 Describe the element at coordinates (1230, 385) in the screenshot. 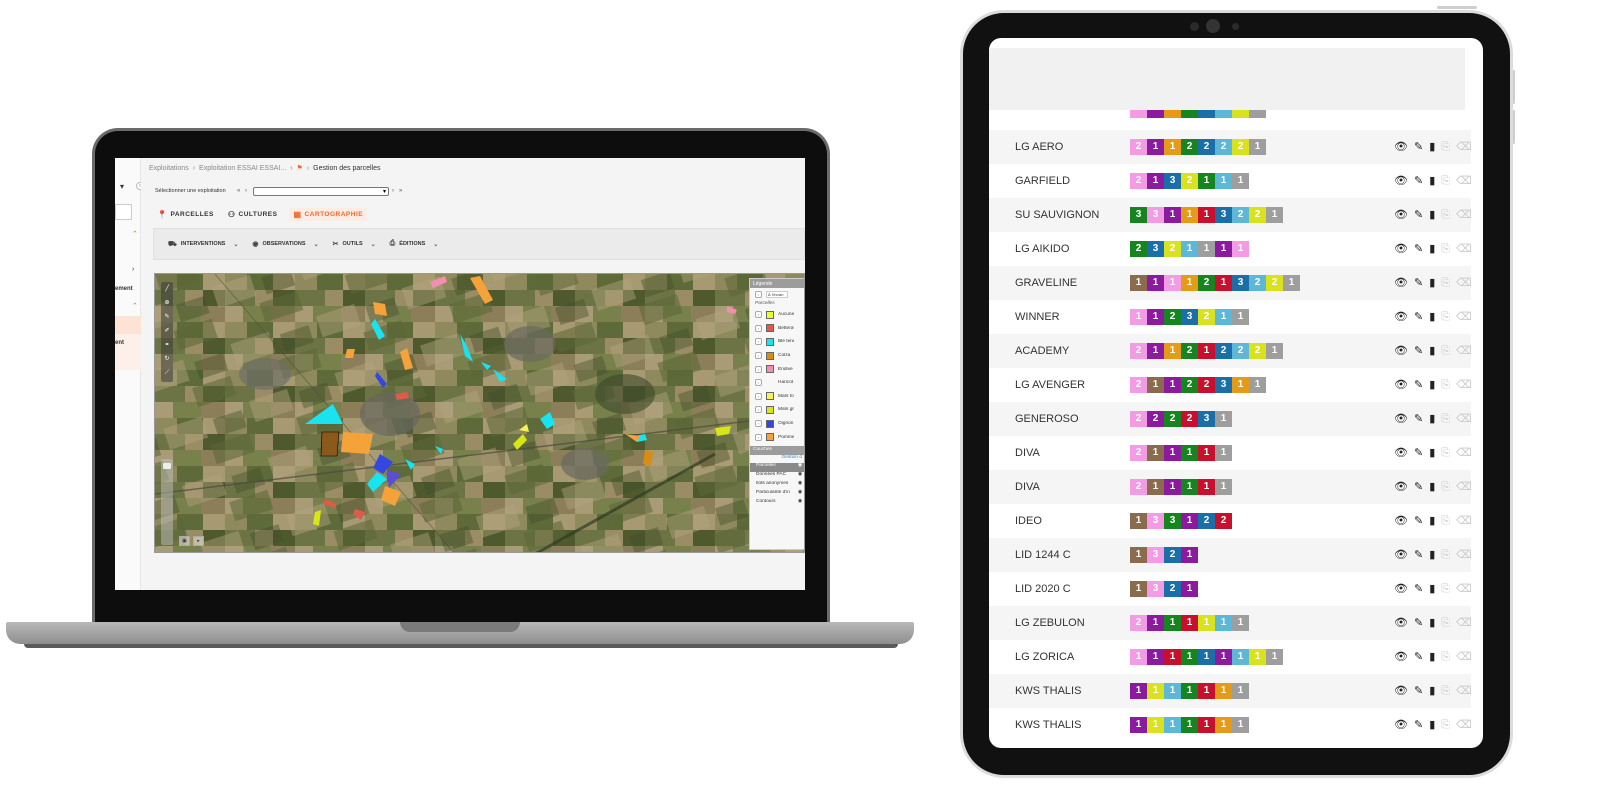

I see `table-row: LG AVENGER 2 1 1 2 2 3 1 1 👁 ✎ ▮ ⎘ ⌫` at that location.